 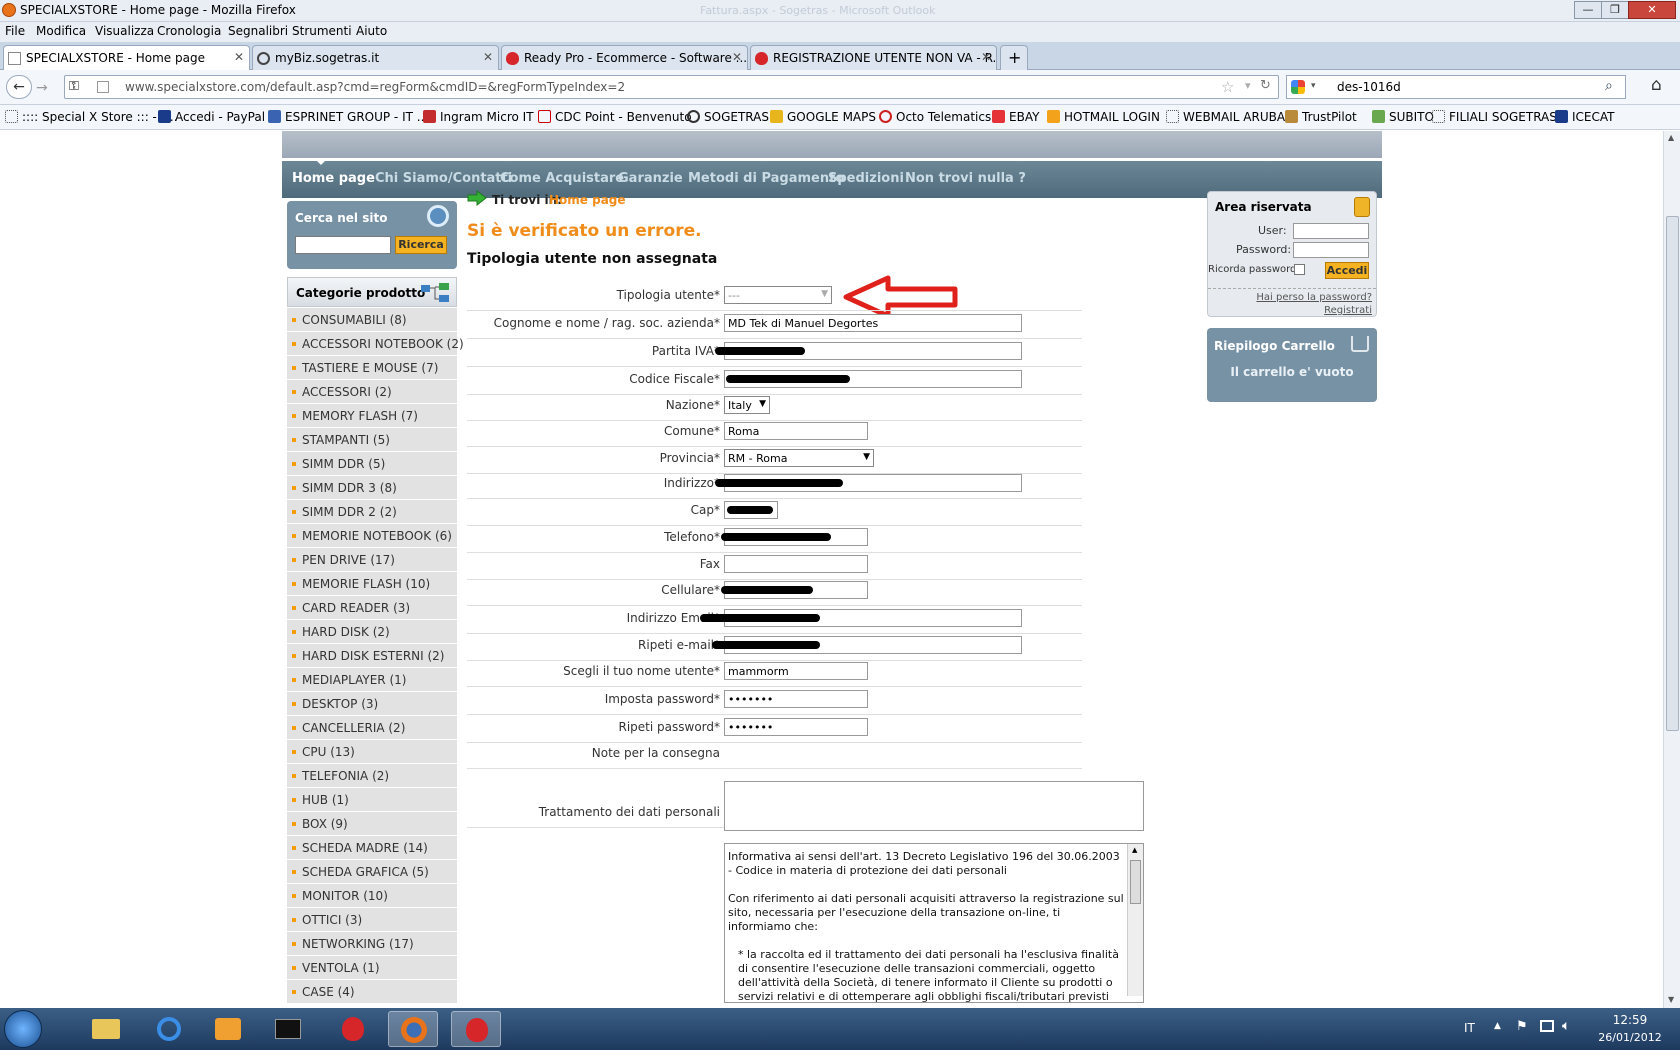 What do you see at coordinates (1248, 85) in the screenshot?
I see `dropdown-arrow-icon: ▾` at bounding box center [1248, 85].